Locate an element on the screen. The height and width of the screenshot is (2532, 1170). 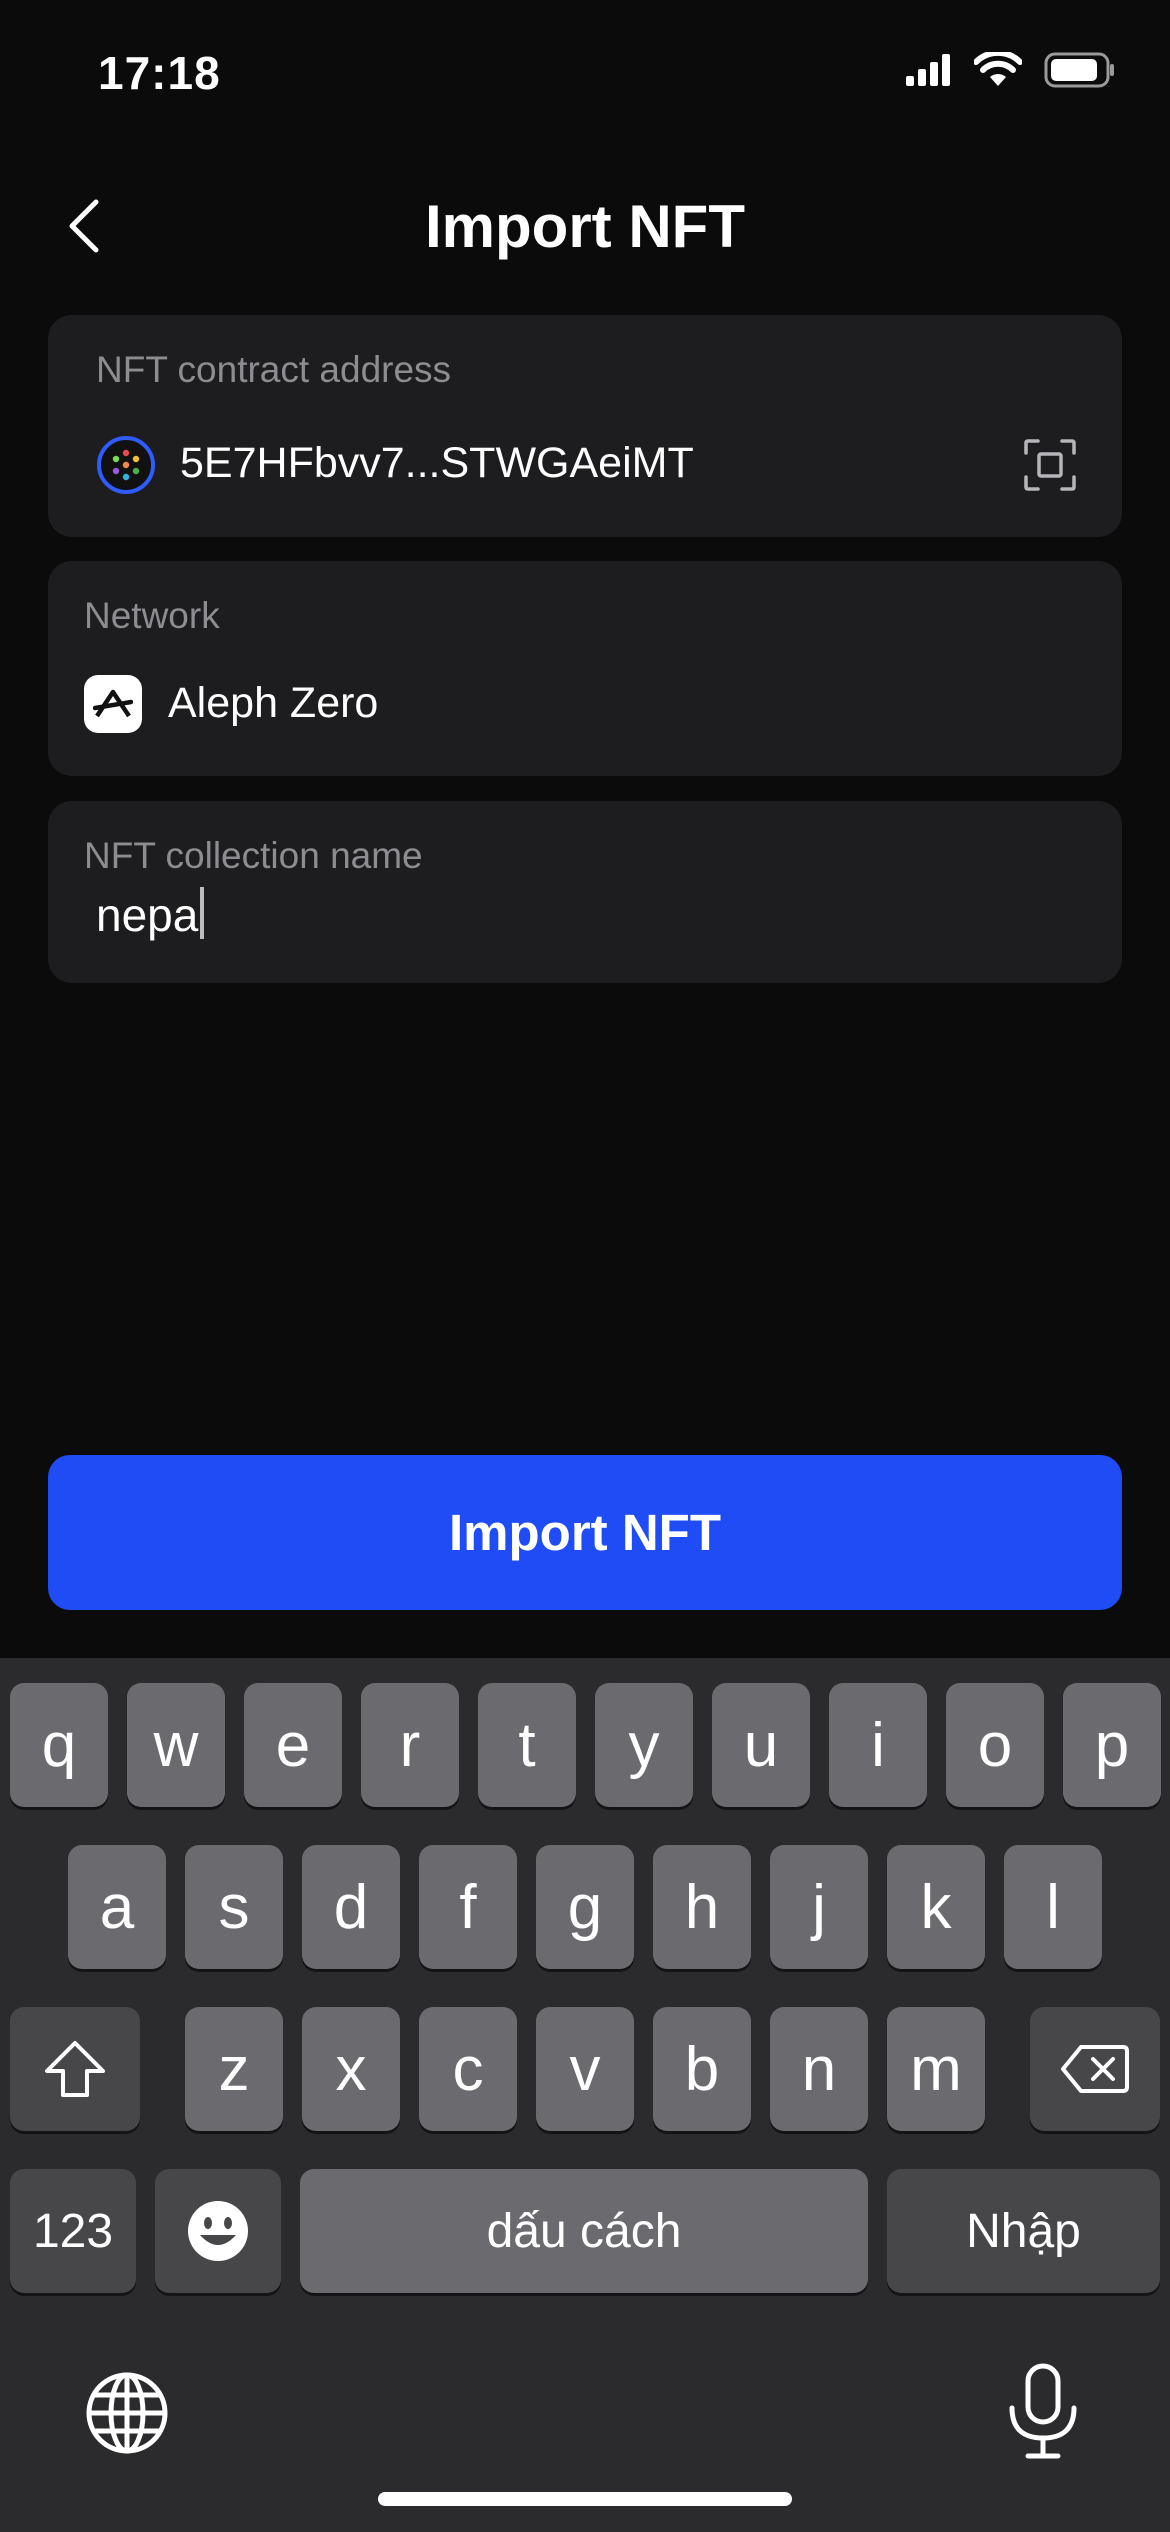
status-bar: 17:18 is located at coordinates (585, 75).